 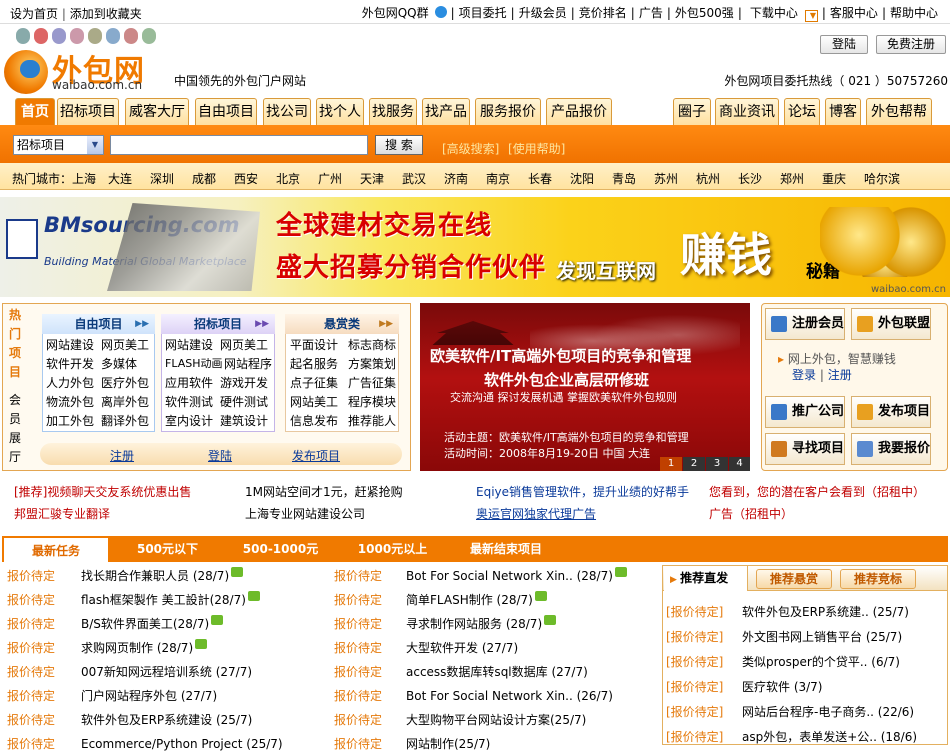 What do you see at coordinates (314, 344) in the screenshot?
I see `category-link: 平面设计` at bounding box center [314, 344].